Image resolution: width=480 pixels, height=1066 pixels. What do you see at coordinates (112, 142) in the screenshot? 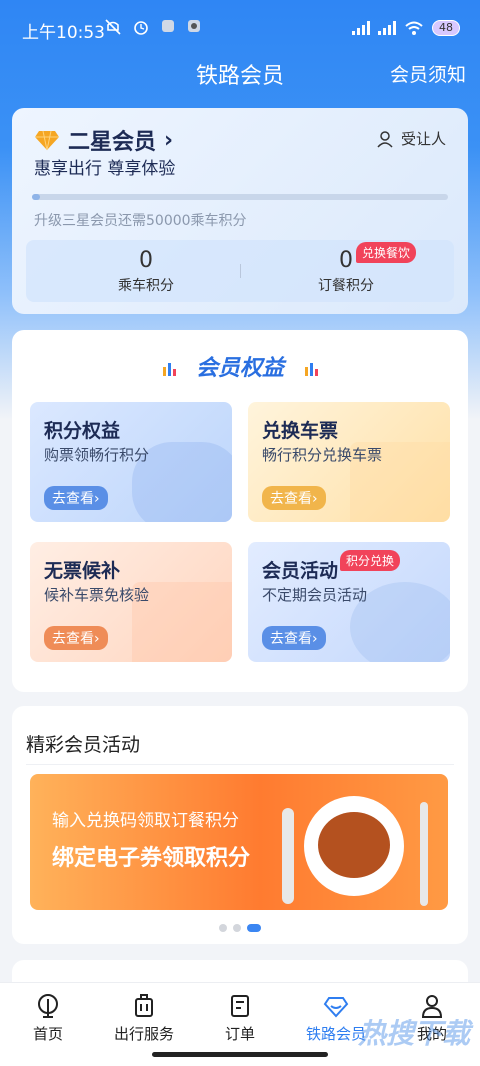
I see `member-level-label: 二星会员` at bounding box center [112, 142].